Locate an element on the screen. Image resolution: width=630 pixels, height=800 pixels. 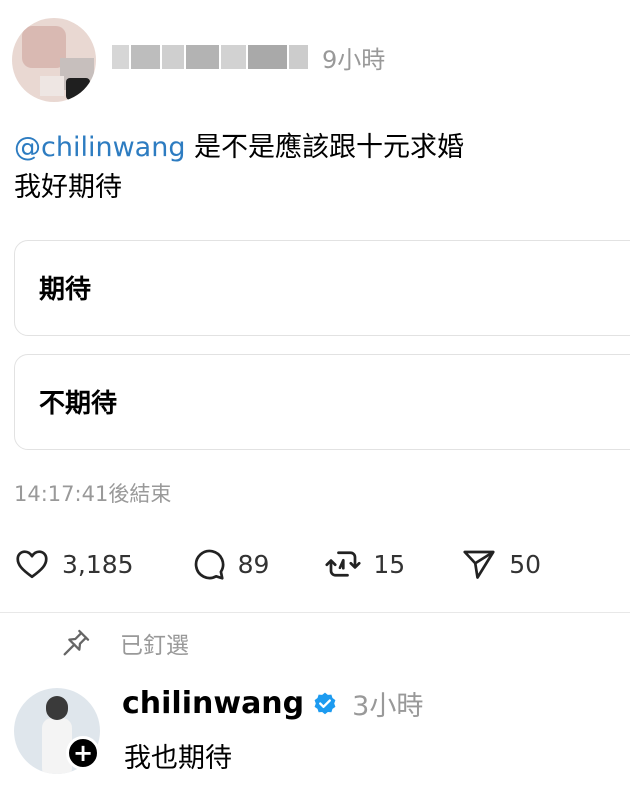
like-count: 3,185 is located at coordinates (98, 564).